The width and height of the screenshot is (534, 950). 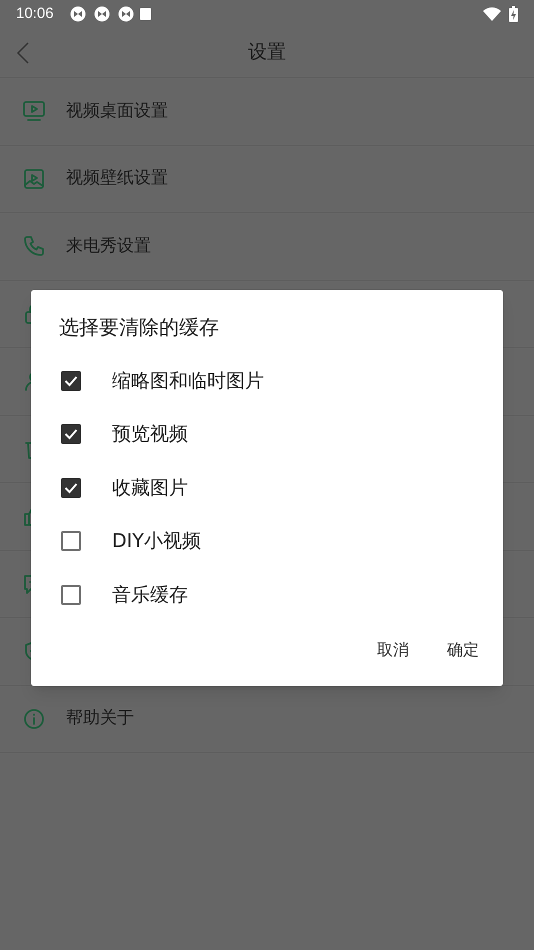 I want to click on row-label: 视频壁纸设置, so click(x=117, y=178).